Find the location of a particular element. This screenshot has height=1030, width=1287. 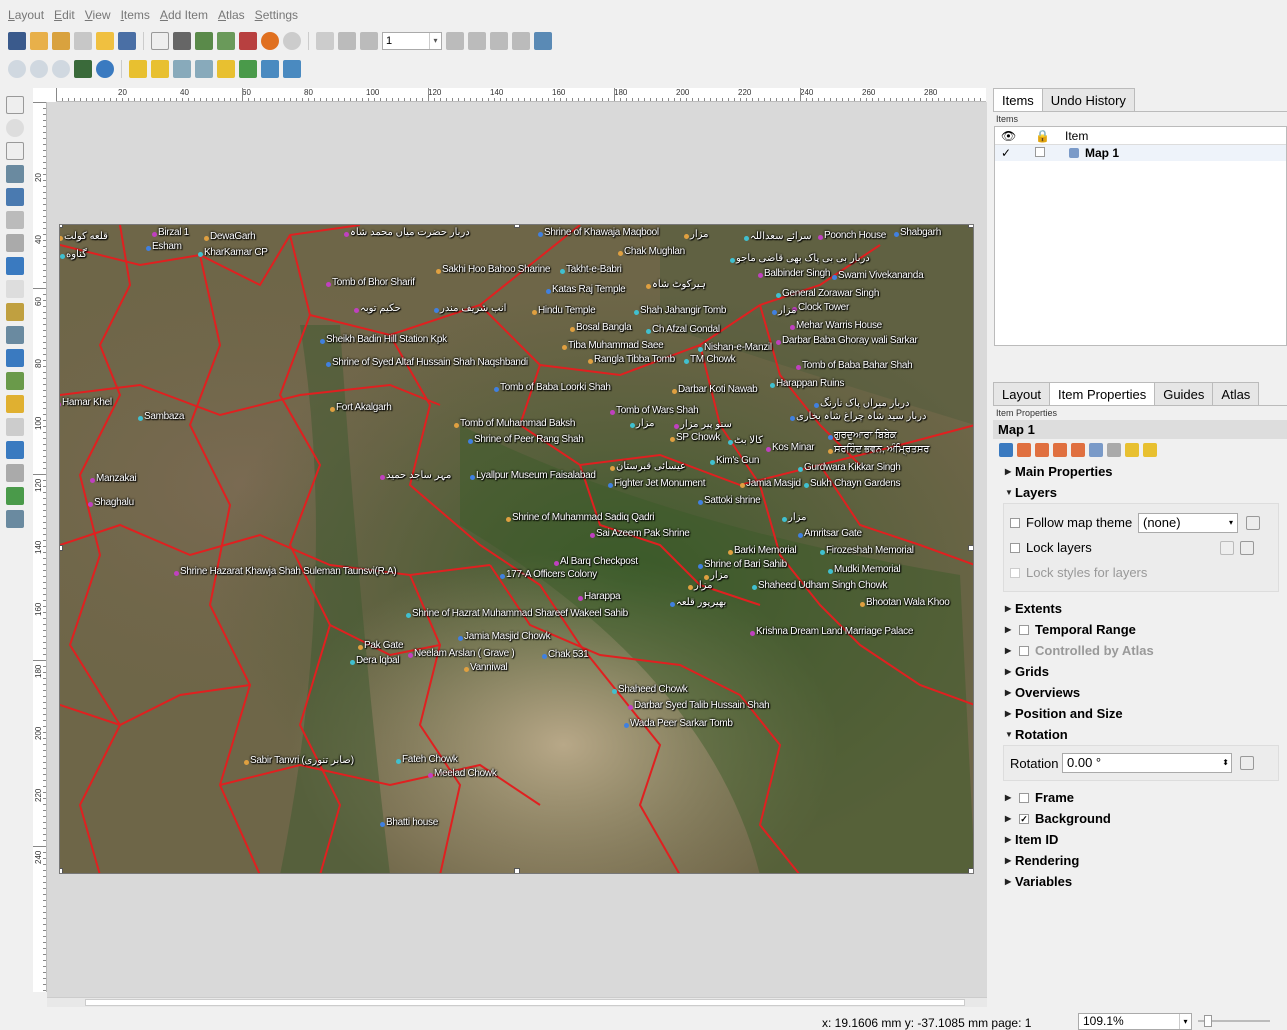

refresh-icon is located at coordinates (105, 69).